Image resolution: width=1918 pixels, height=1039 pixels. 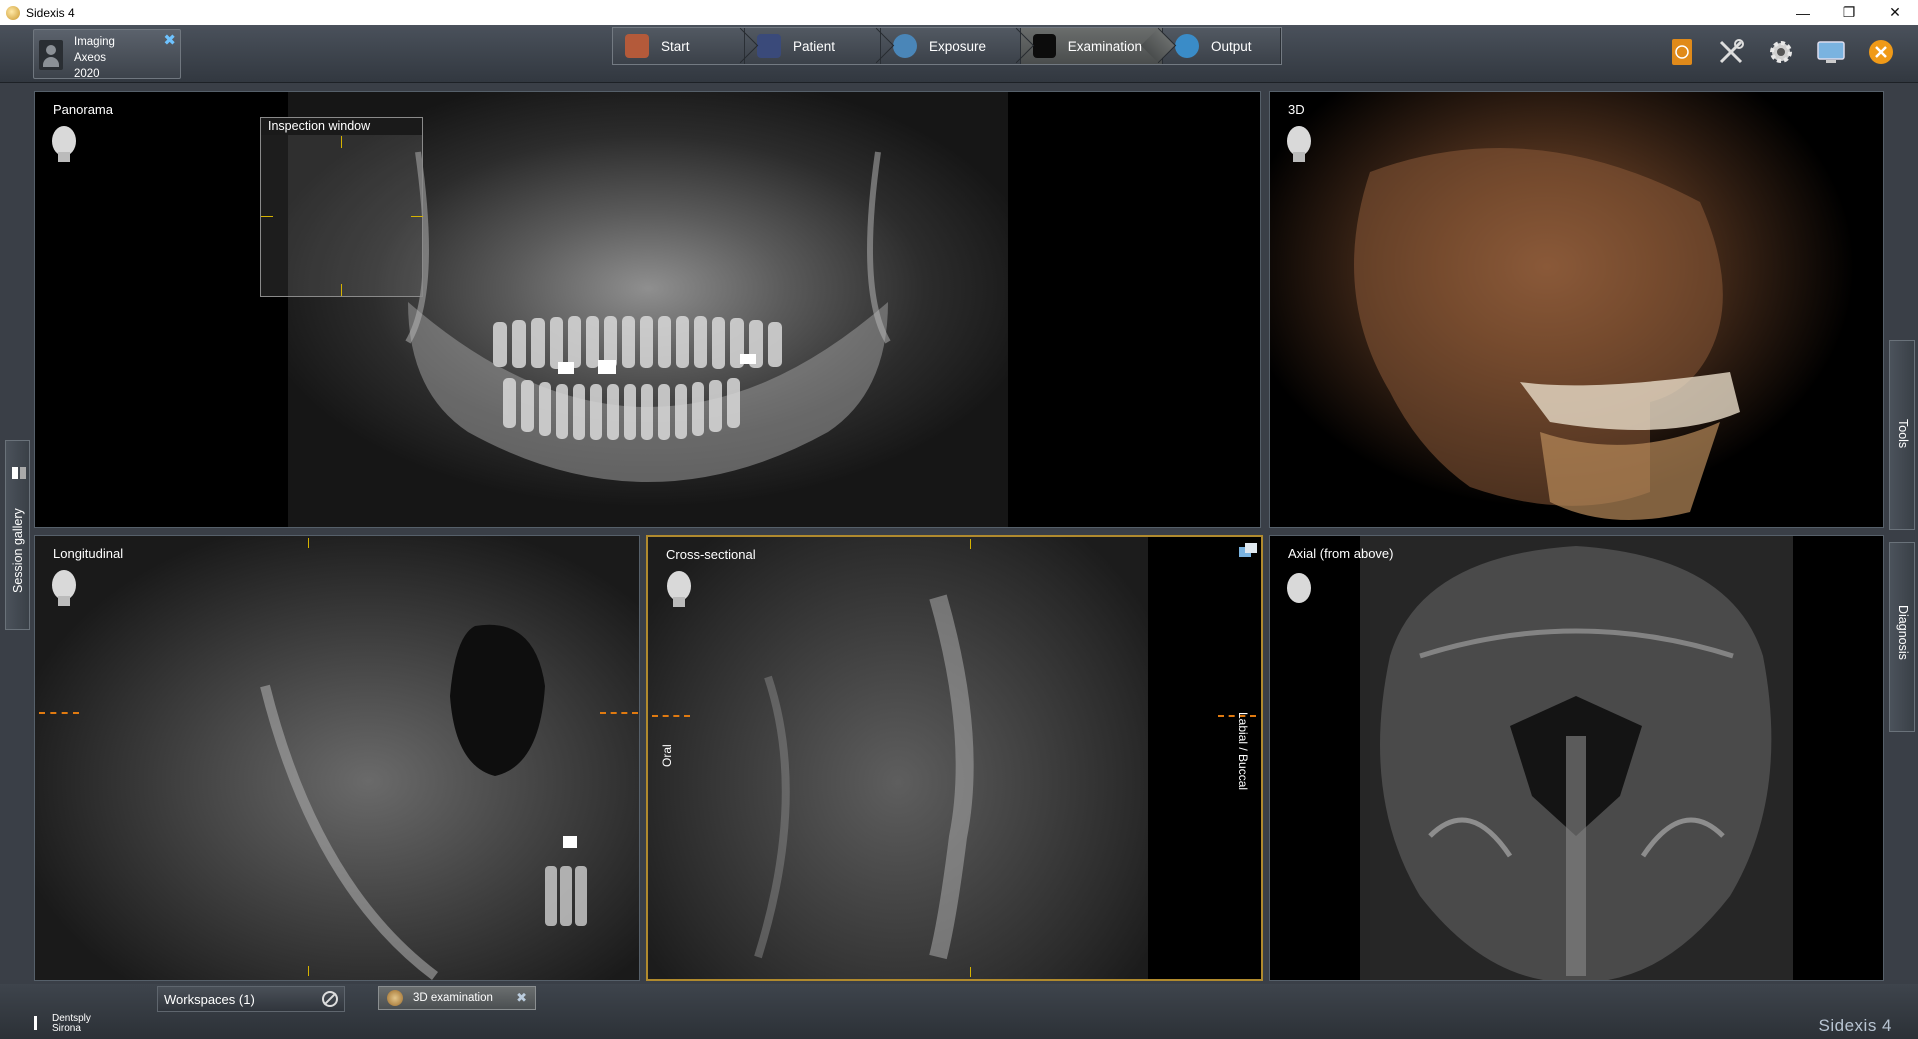 What do you see at coordinates (1296, 109) in the screenshot?
I see `3d-label: 3D` at bounding box center [1296, 109].